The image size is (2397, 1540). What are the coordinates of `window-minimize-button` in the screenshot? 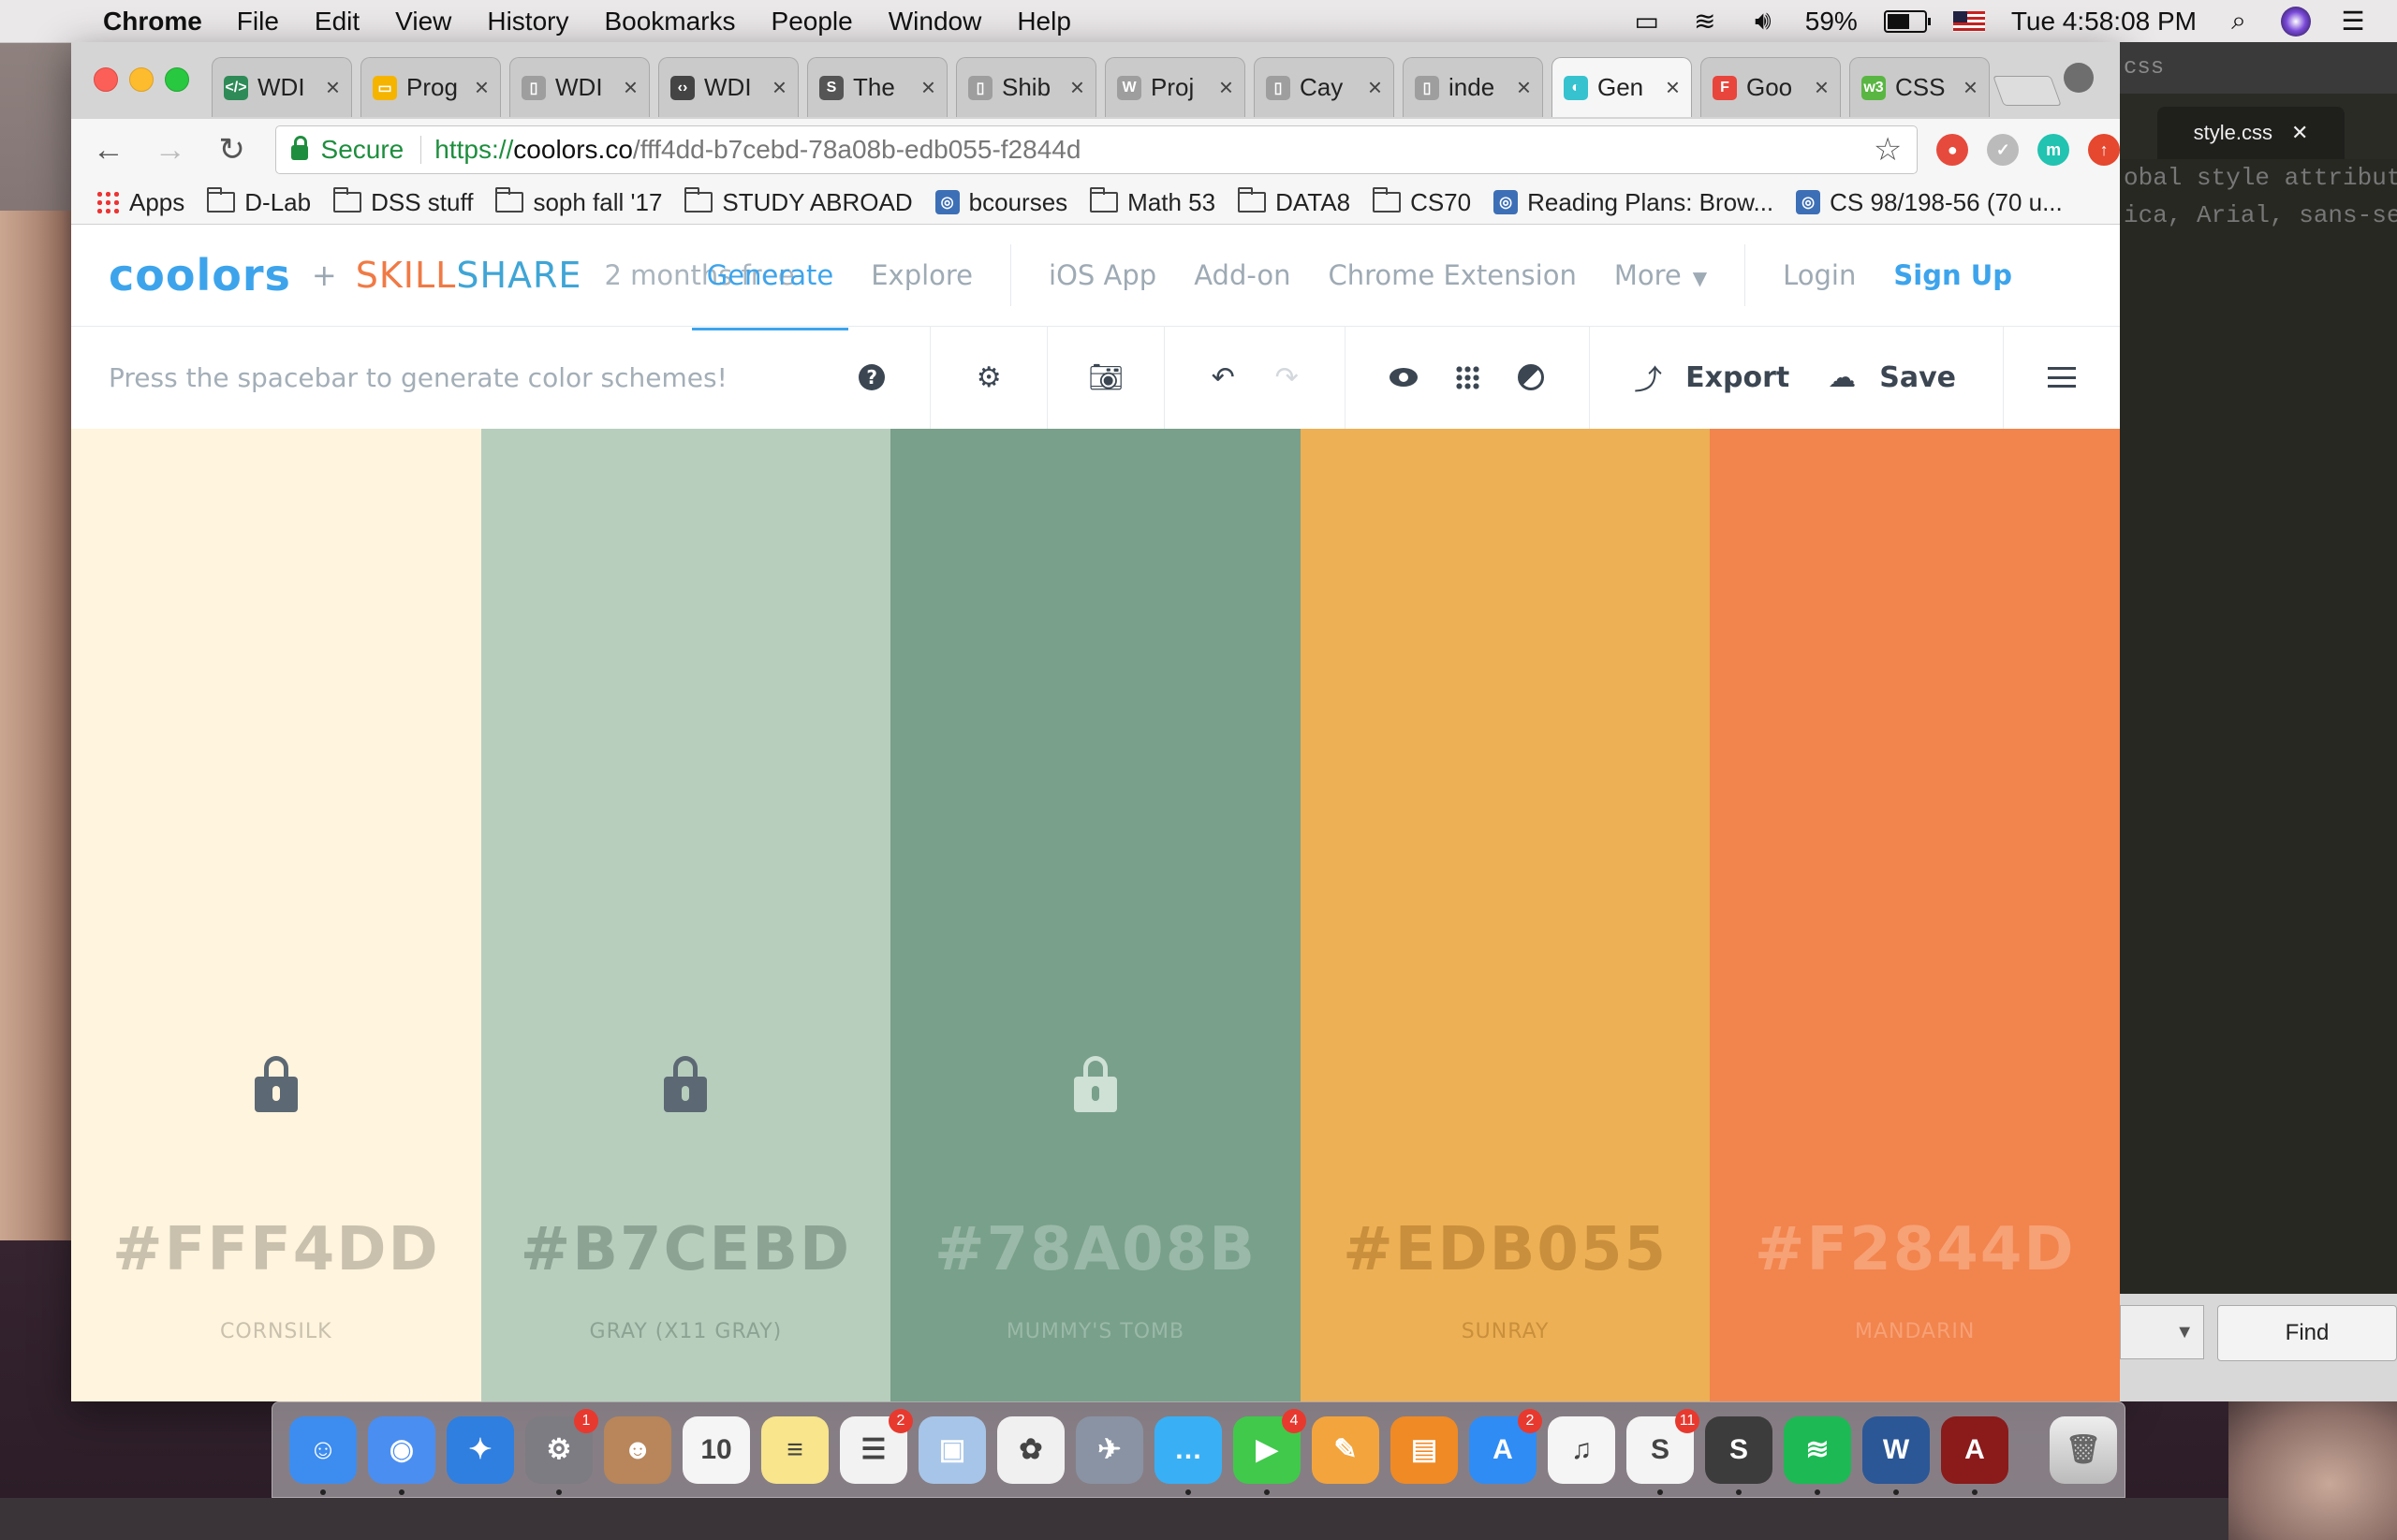 It's located at (141, 79).